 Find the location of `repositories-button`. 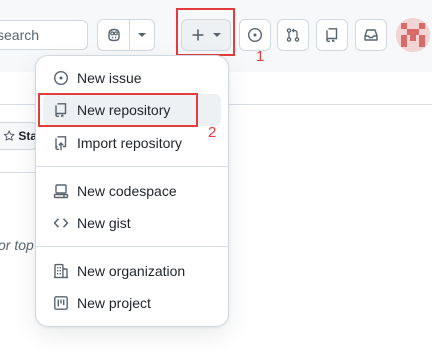

repositories-button is located at coordinates (332, 35).